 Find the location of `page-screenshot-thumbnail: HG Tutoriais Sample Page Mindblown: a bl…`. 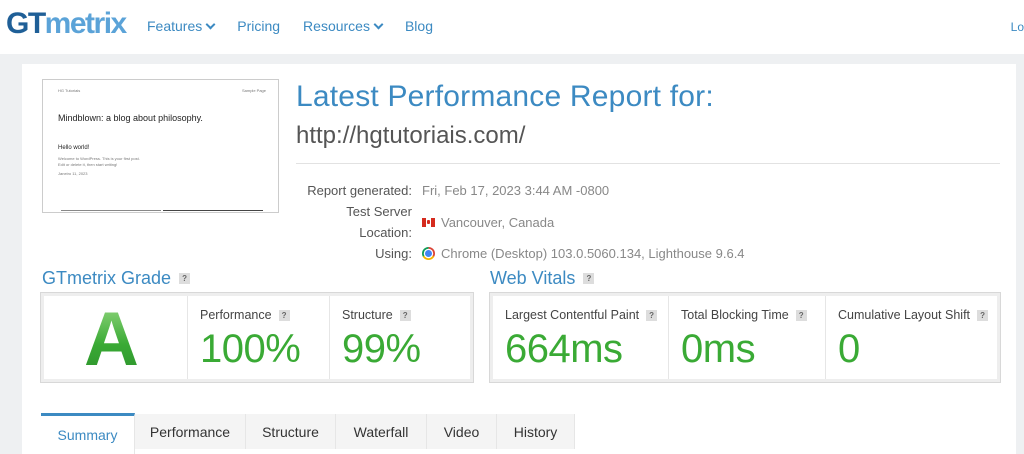

page-screenshot-thumbnail: HG Tutoriais Sample Page Mindblown: a bl… is located at coordinates (160, 146).